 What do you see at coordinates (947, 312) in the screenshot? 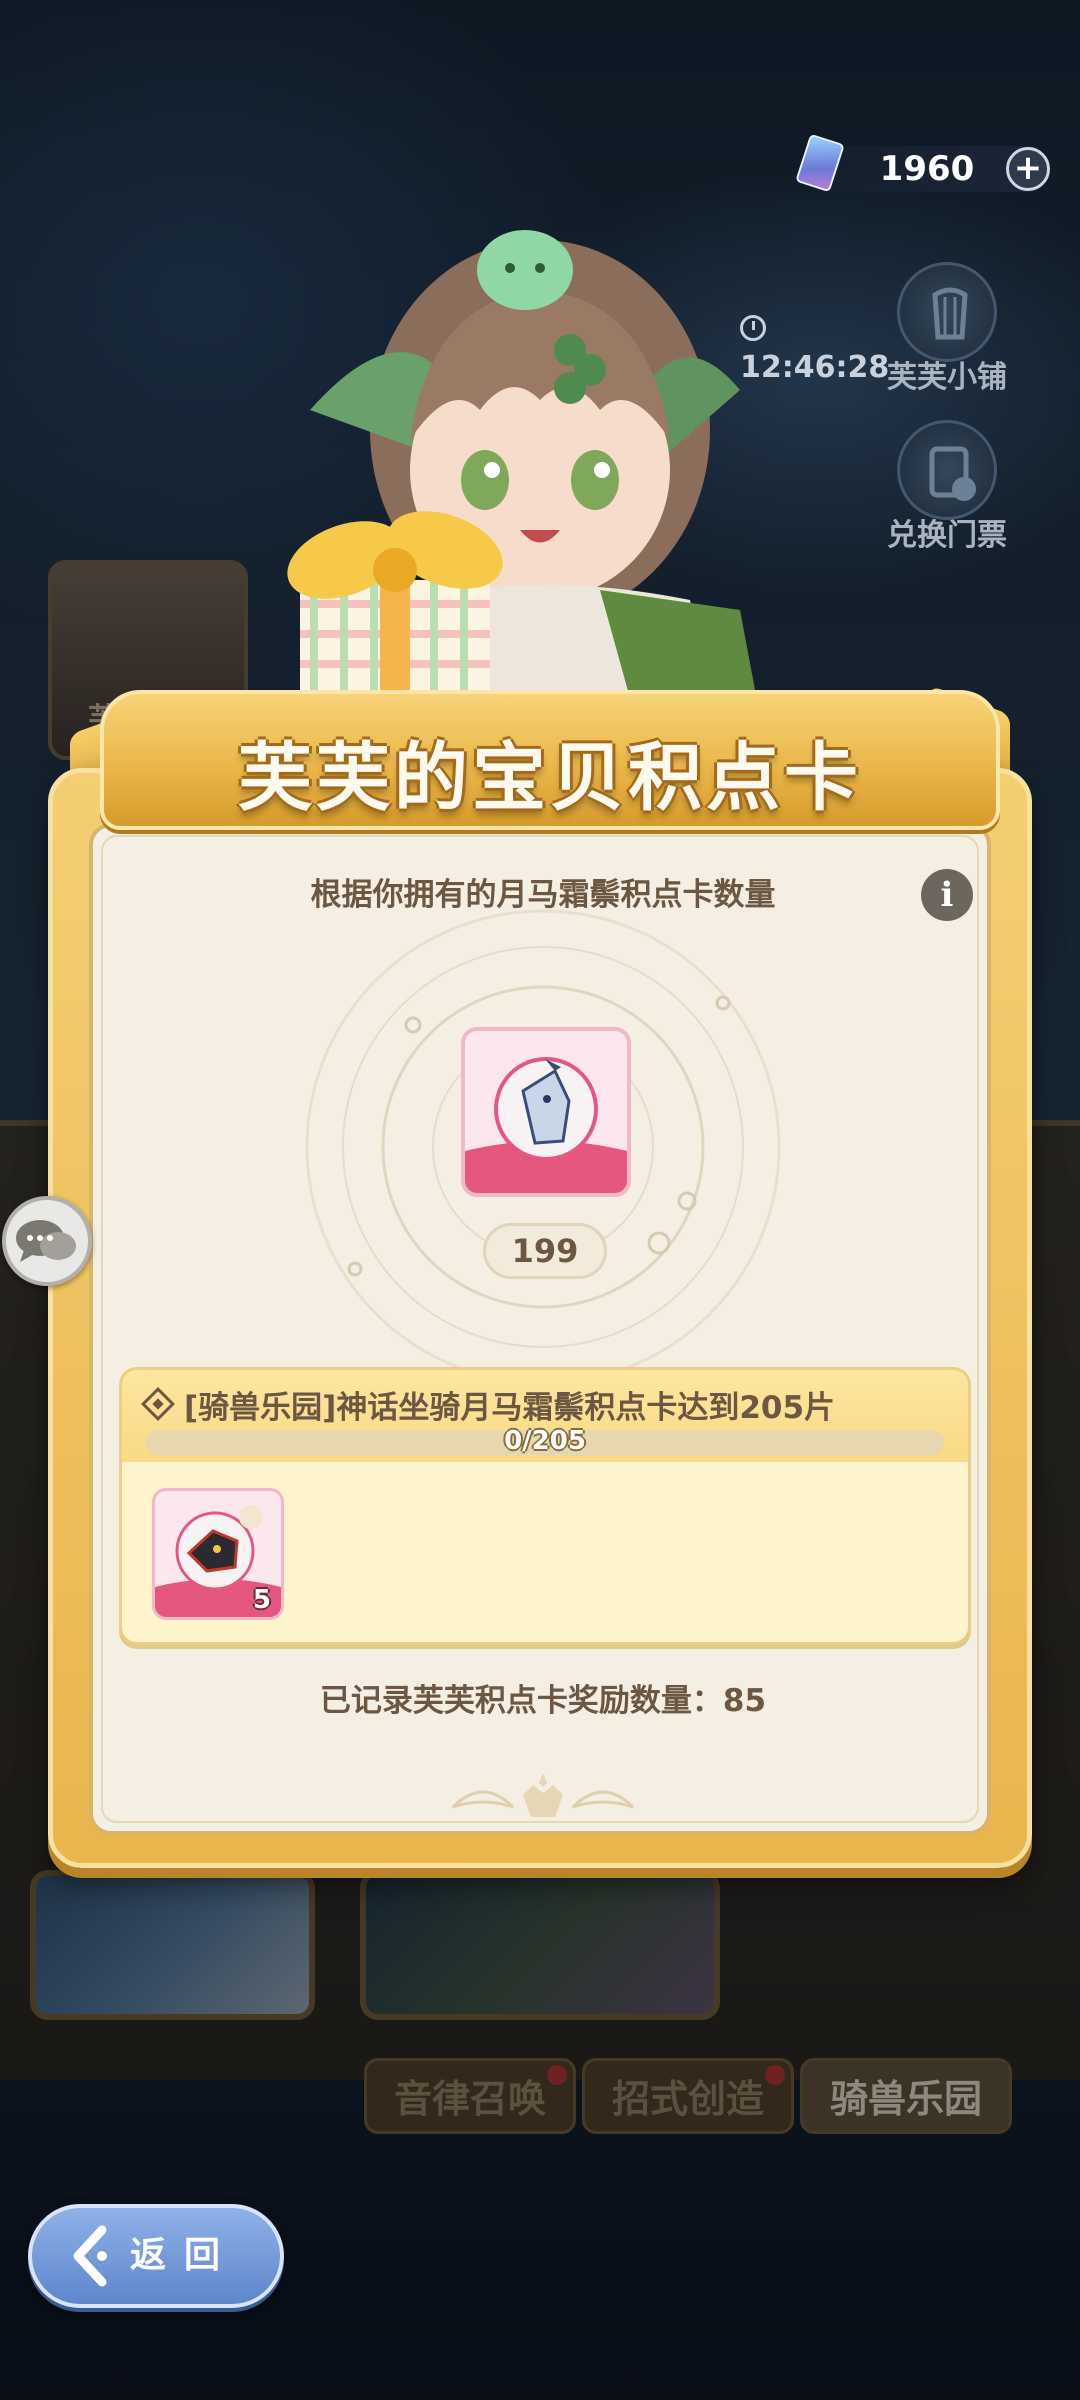
I see `harp-icon` at bounding box center [947, 312].